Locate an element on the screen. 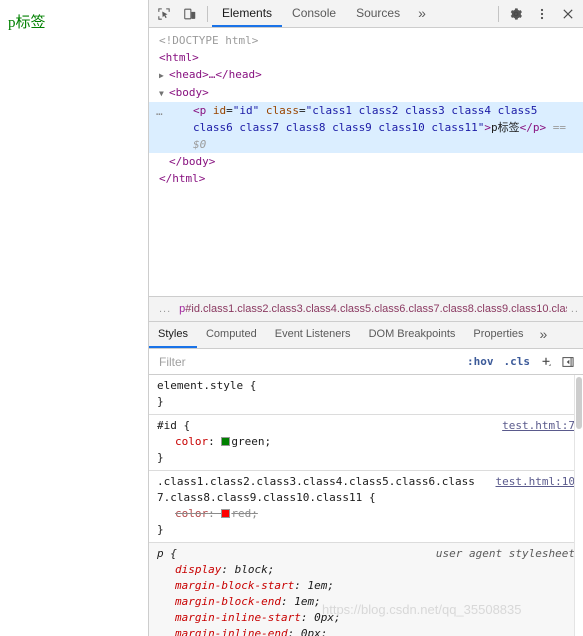  toggle-sidebar-icon is located at coordinates (568, 362).